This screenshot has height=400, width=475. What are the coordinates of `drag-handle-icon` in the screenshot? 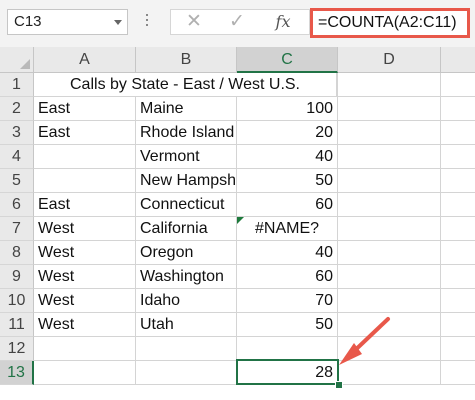 It's located at (148, 21).